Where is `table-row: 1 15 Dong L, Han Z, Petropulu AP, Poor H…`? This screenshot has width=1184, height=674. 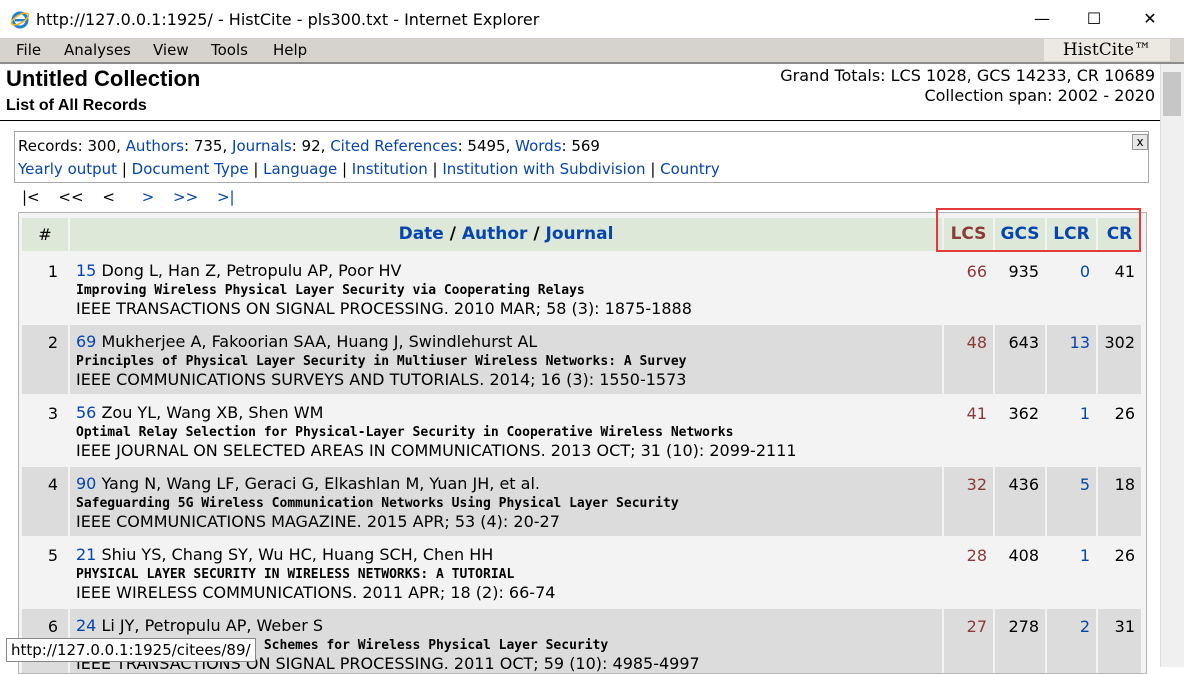
table-row: 1 15 Dong L, Han Z, Petropulu AP, Poor H… is located at coordinates (582, 288).